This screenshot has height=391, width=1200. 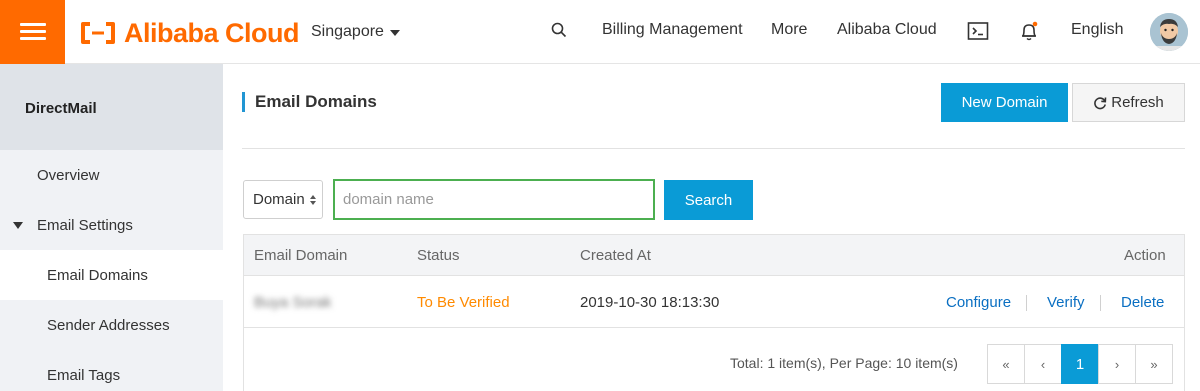 I want to click on status-cell: To Be Verified, so click(x=463, y=302).